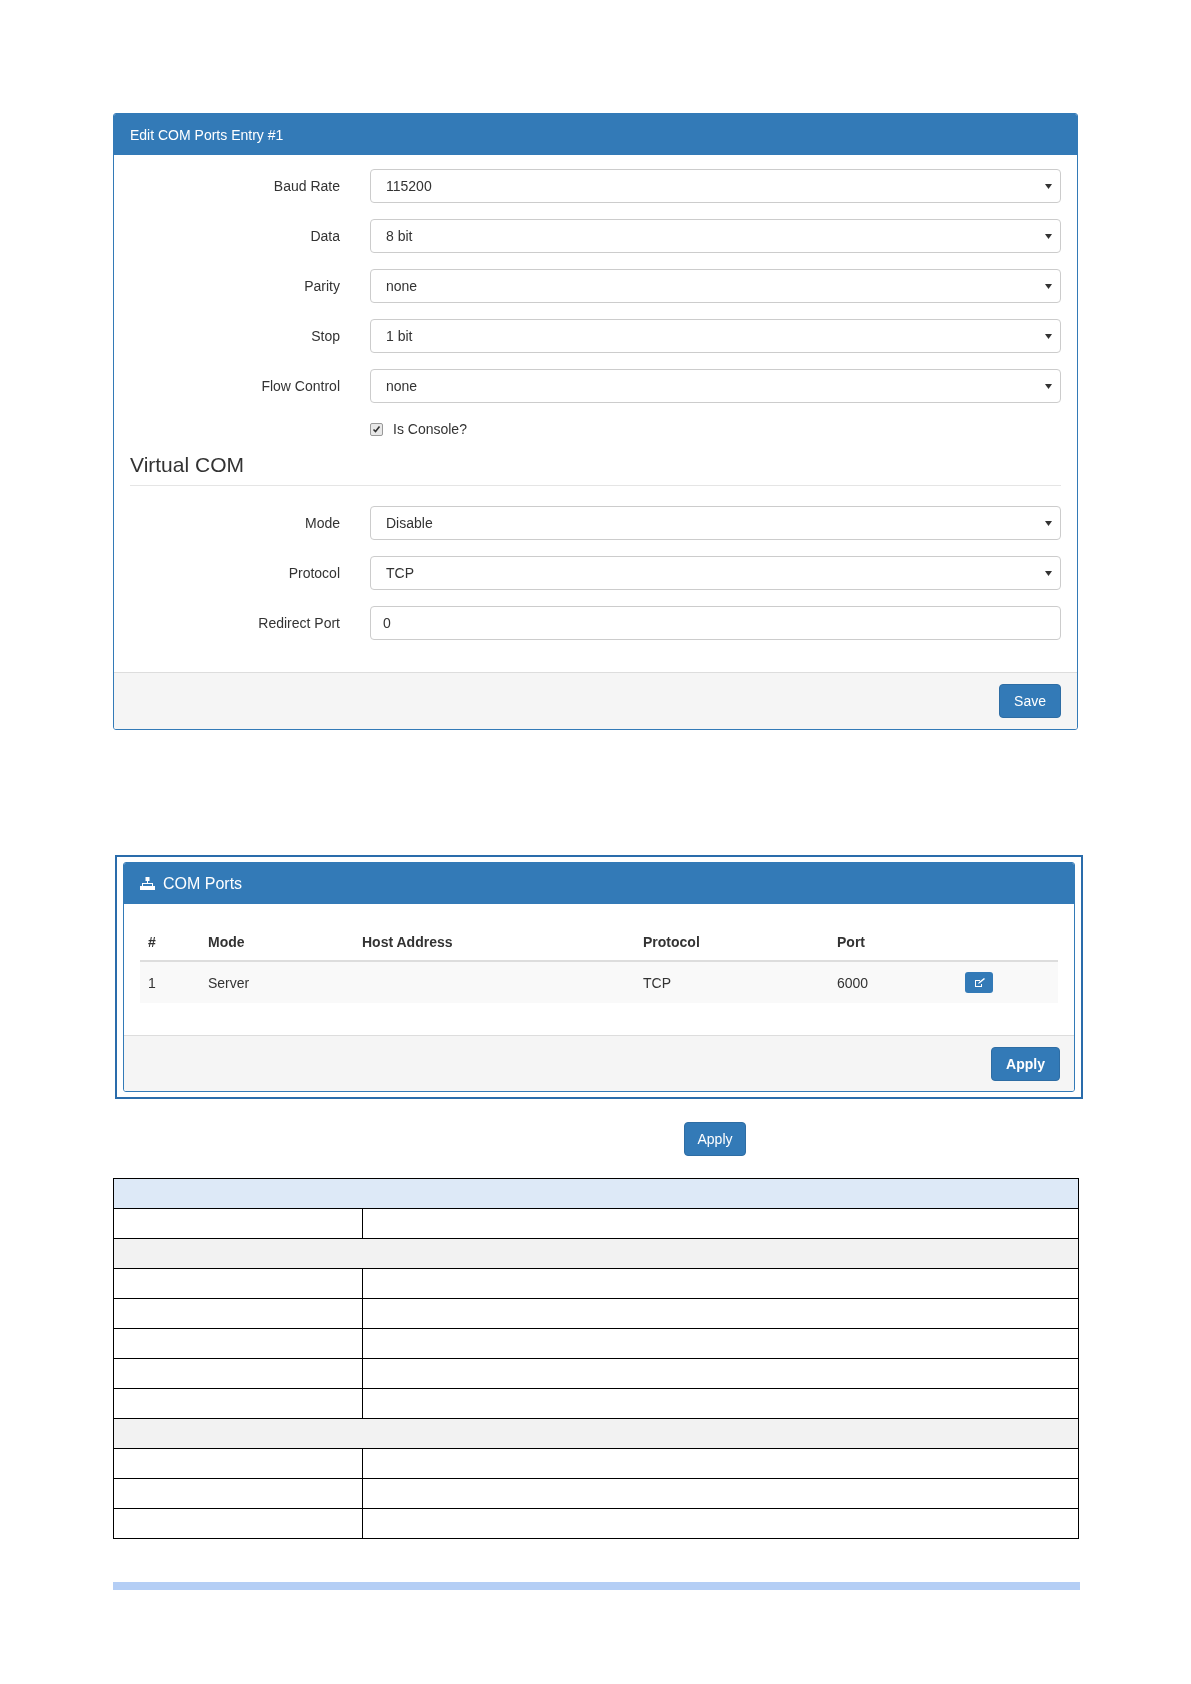 The width and height of the screenshot is (1191, 1684). What do you see at coordinates (187, 465) in the screenshot?
I see `section-title: Virtual COM` at bounding box center [187, 465].